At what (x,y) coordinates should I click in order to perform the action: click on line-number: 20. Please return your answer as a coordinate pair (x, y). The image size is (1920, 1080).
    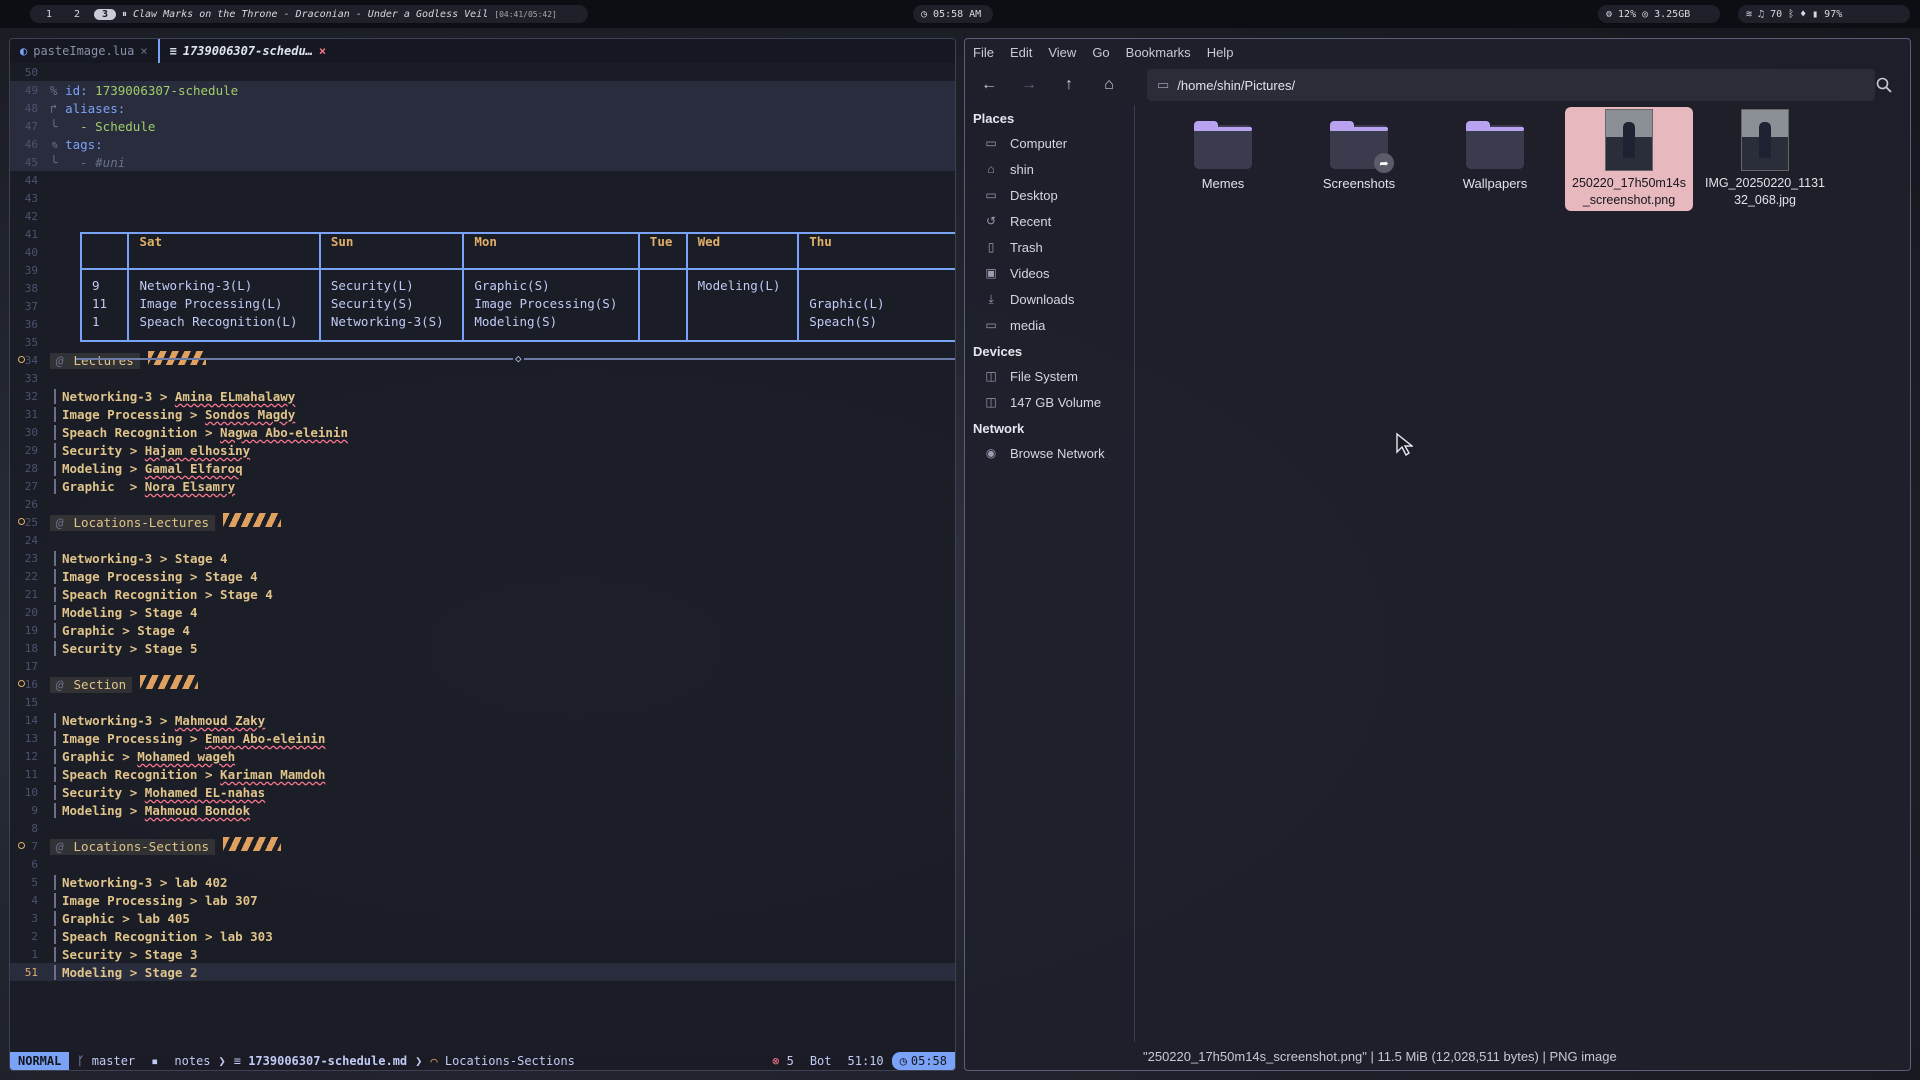
    Looking at the image, I should click on (31, 612).